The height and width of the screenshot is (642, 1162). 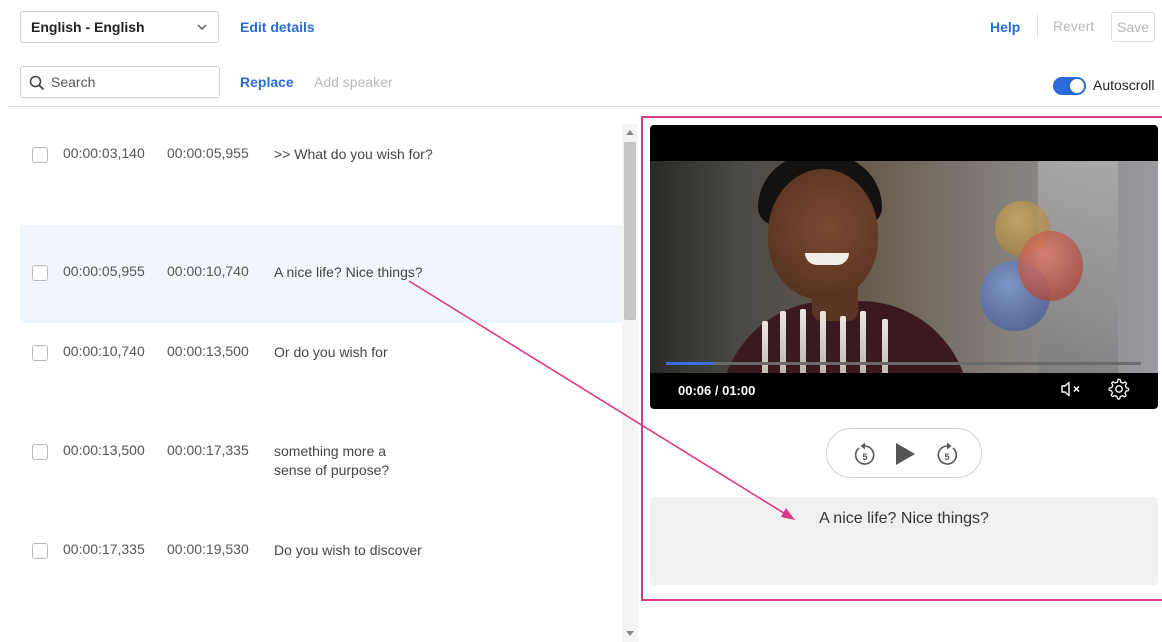 I want to click on caption-line: >> What do you wish for?, so click(x=353, y=154).